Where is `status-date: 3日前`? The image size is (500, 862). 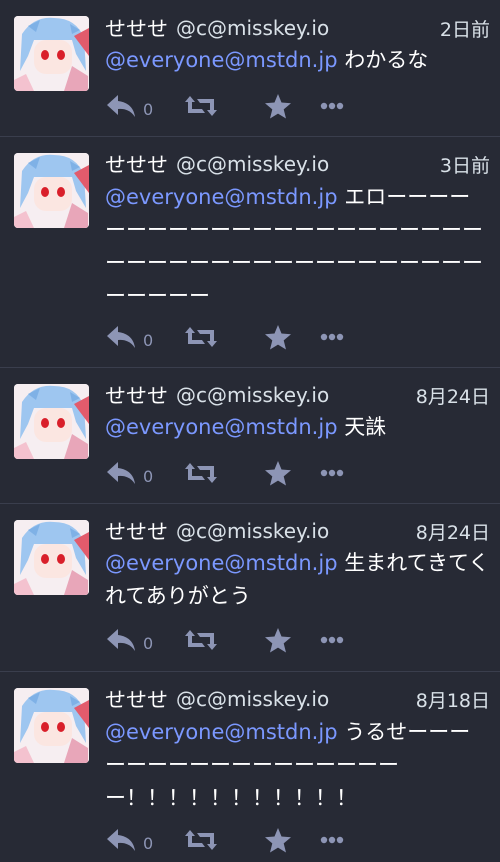
status-date: 3日前 is located at coordinates (465, 164).